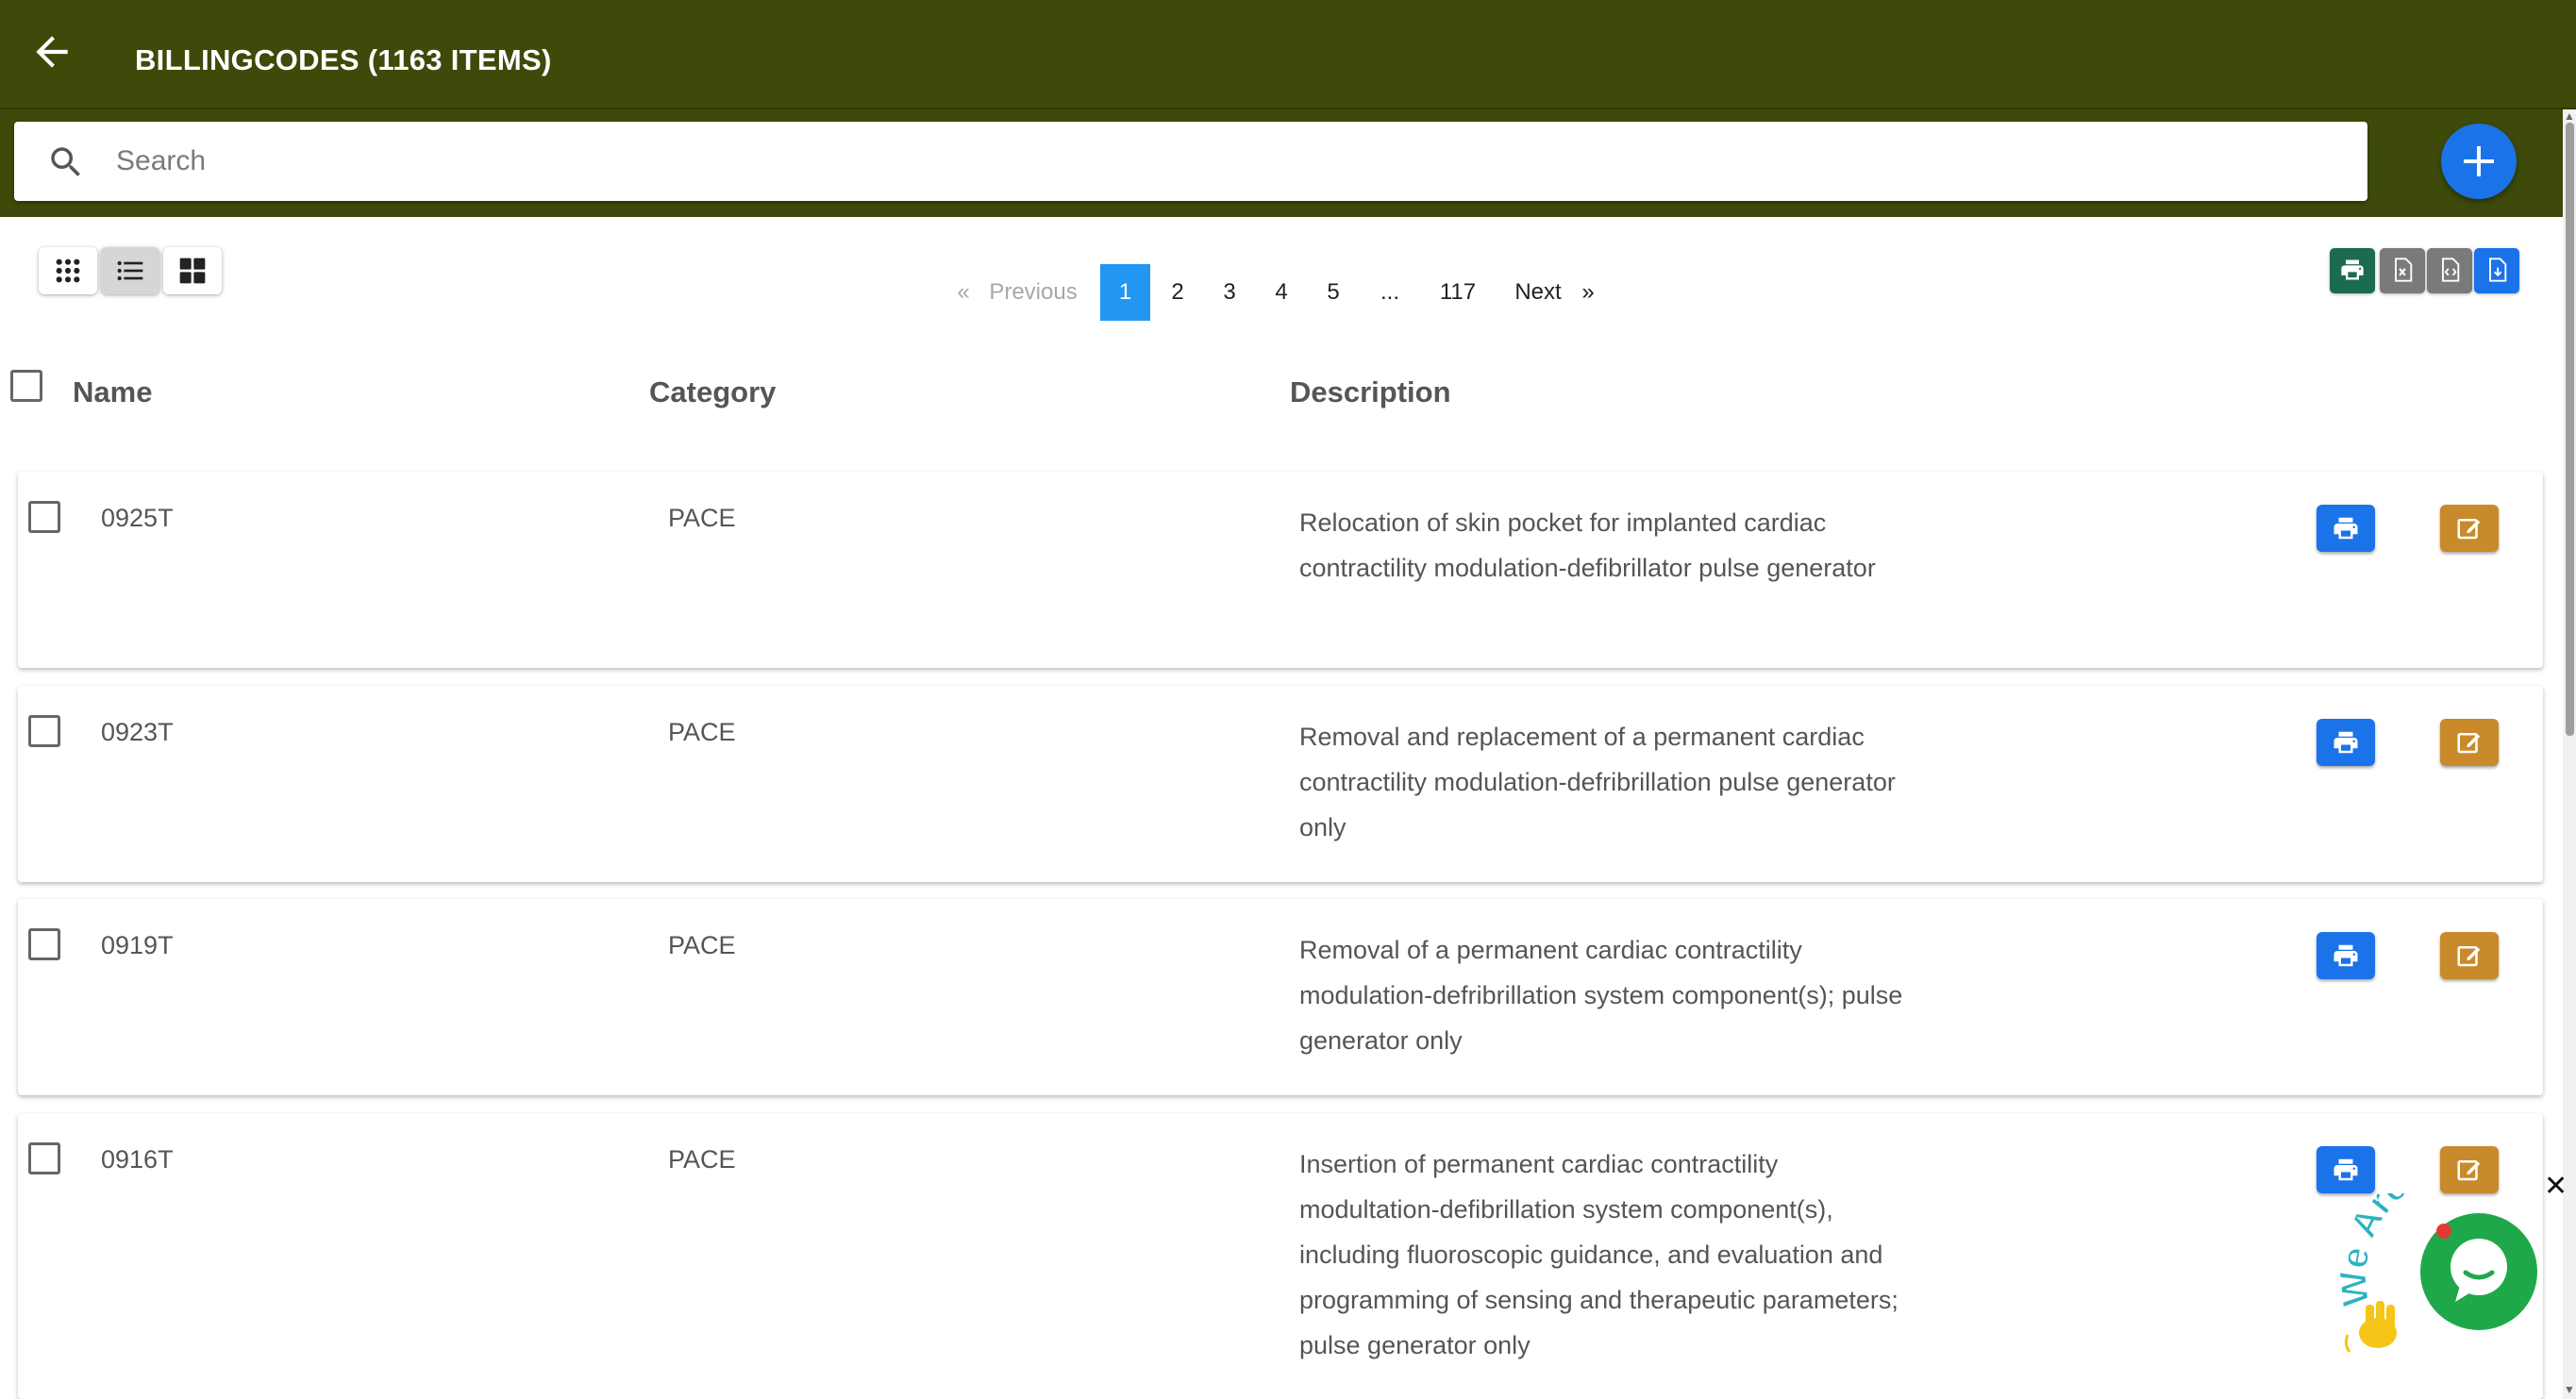 The width and height of the screenshot is (2576, 1399). What do you see at coordinates (712, 392) in the screenshot?
I see `column-header-category: Category` at bounding box center [712, 392].